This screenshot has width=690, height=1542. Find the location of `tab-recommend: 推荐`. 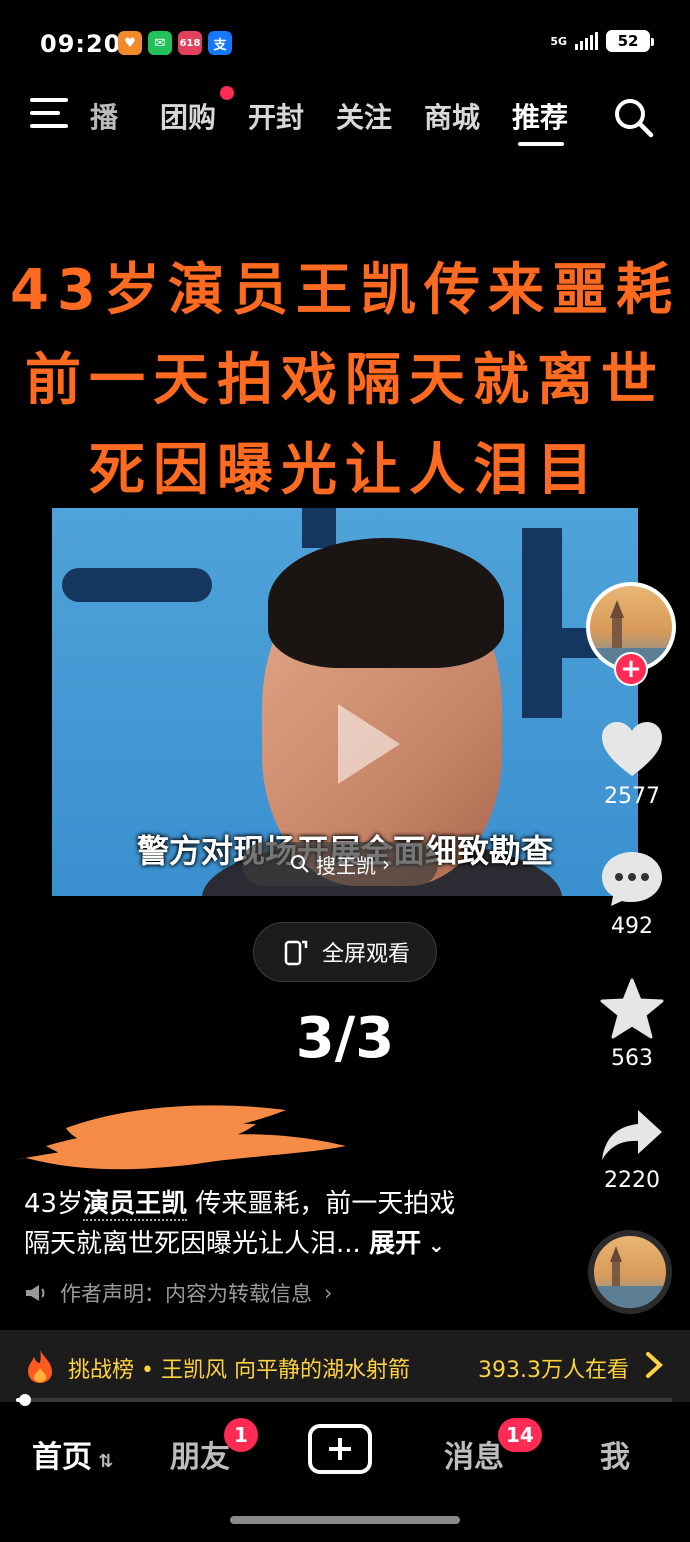

tab-recommend: 推荐 is located at coordinates (540, 116).